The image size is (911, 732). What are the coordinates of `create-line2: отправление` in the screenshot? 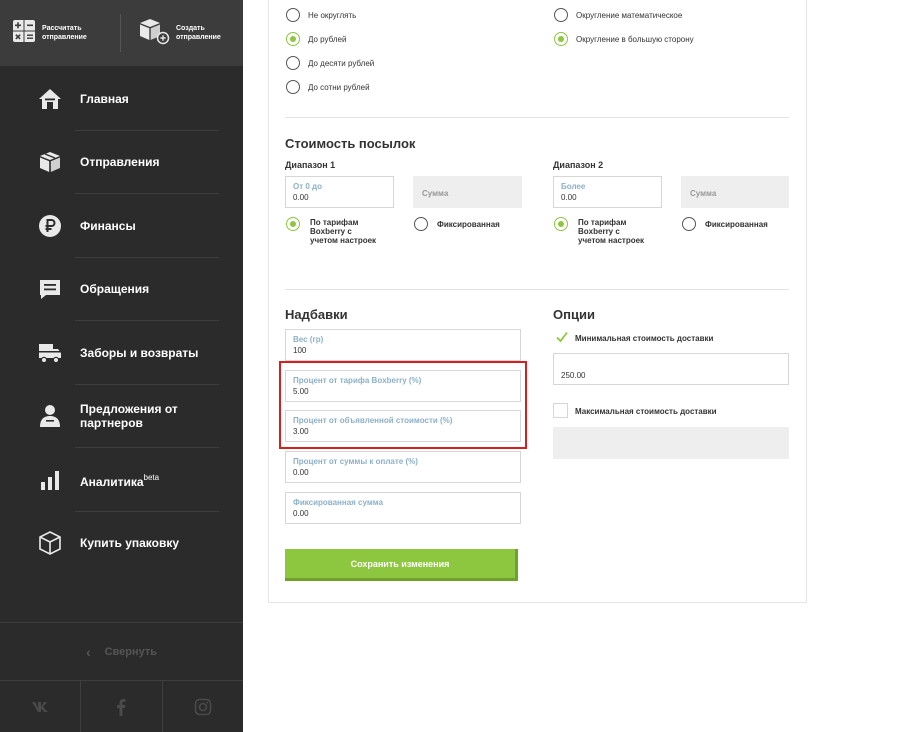 It's located at (198, 37).